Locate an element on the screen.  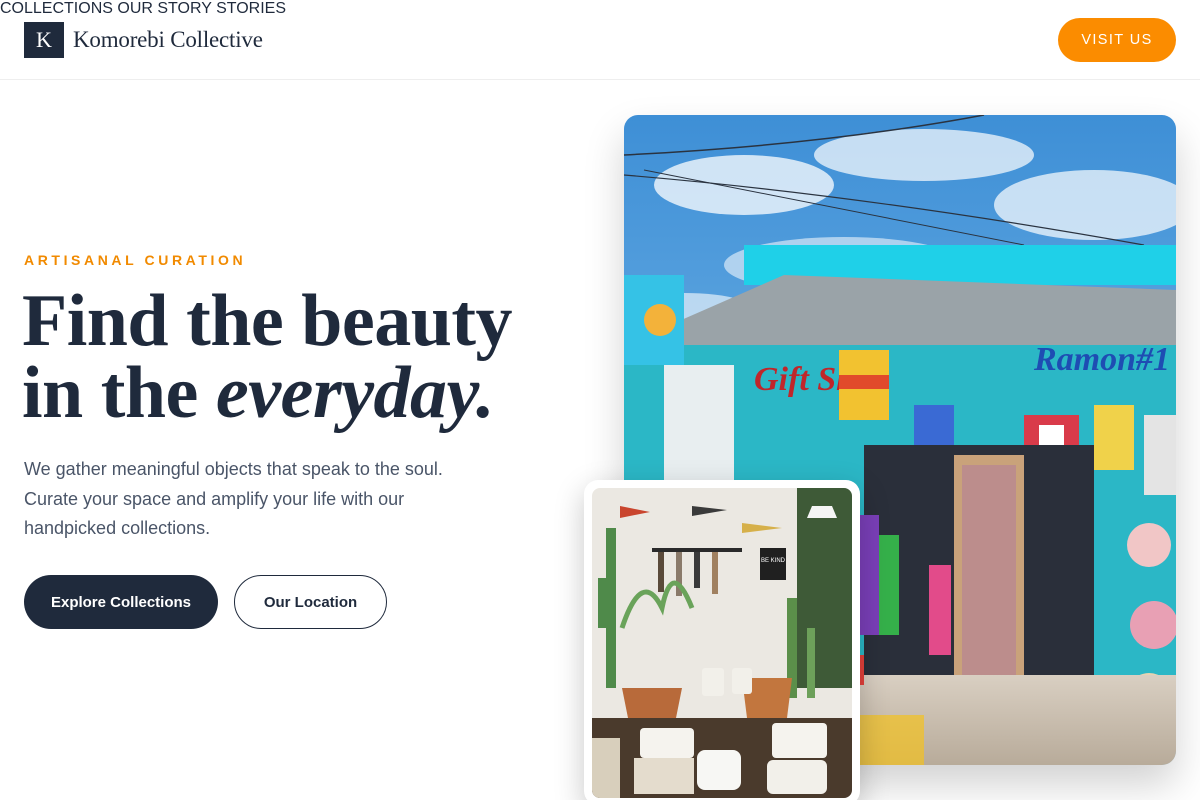
hero-headline: Find the beauty in the everyday. is located at coordinates (267, 357).